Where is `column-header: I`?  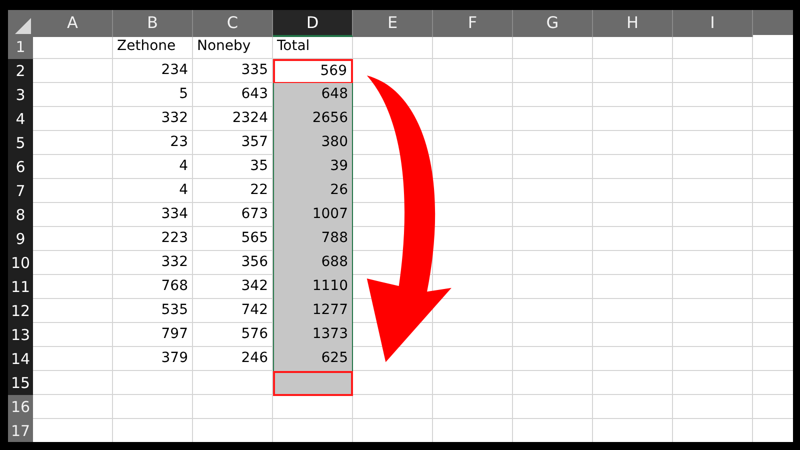 column-header: I is located at coordinates (713, 23).